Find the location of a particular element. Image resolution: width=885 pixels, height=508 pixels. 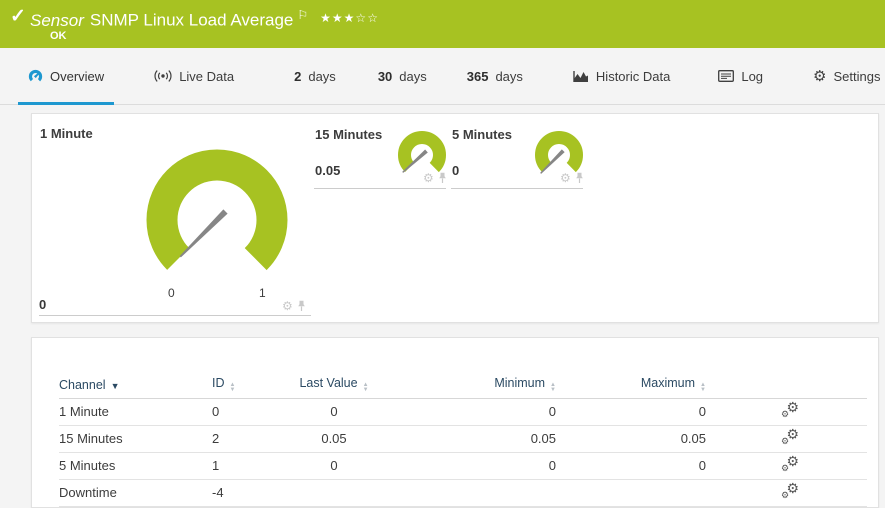

tab-historic-data: Historic Data is located at coordinates (621, 76).